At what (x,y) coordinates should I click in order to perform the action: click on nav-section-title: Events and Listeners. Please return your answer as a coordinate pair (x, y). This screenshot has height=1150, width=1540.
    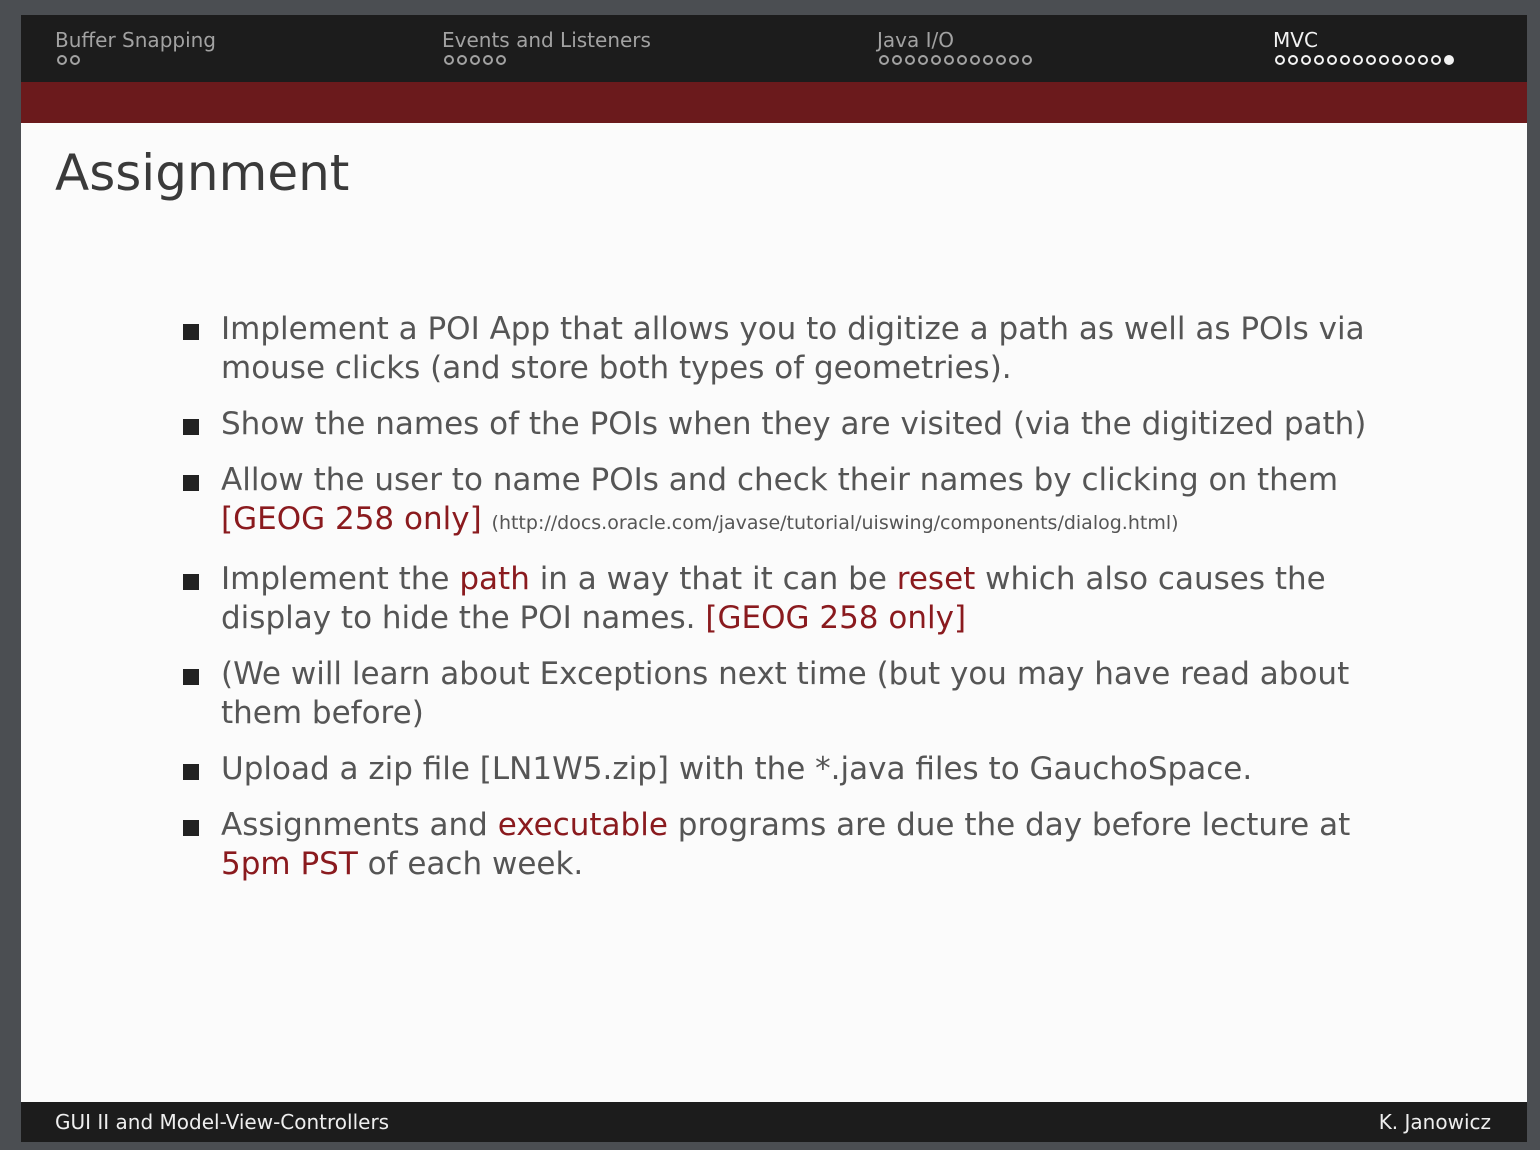
    Looking at the image, I should click on (546, 40).